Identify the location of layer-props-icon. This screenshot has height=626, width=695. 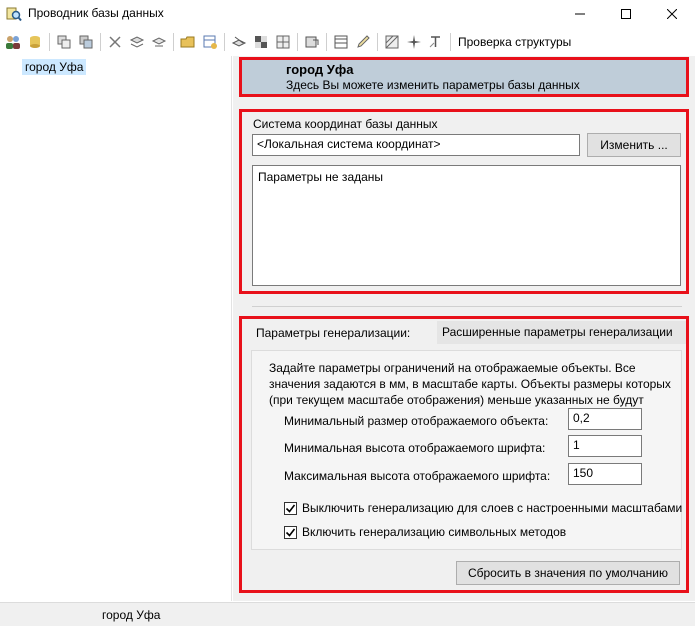
(239, 41).